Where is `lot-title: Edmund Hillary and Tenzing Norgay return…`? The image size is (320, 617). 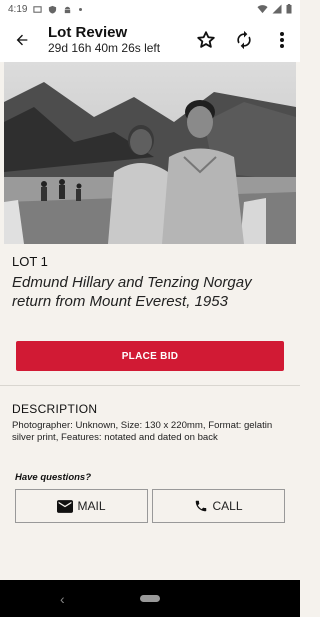
lot-title: Edmund Hillary and Tenzing Norgay return… is located at coordinates (132, 292).